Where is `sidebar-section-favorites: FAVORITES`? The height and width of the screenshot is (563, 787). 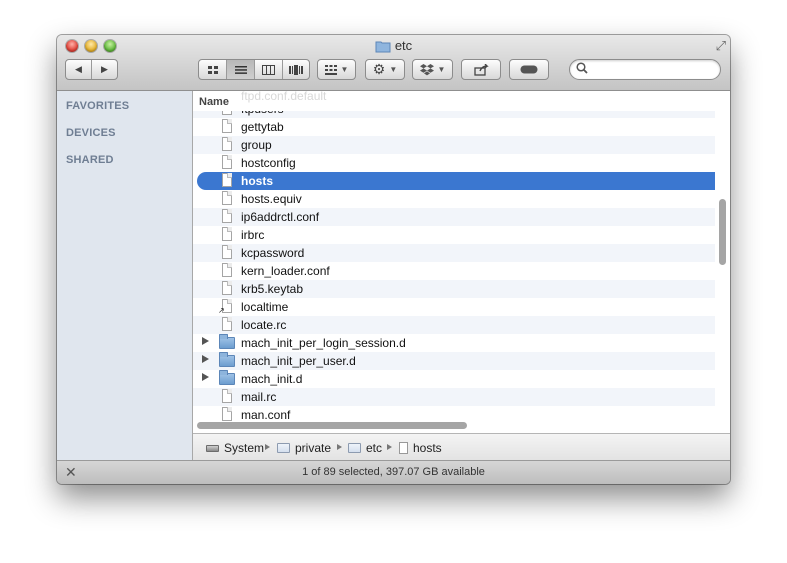 sidebar-section-favorites: FAVORITES is located at coordinates (97, 106).